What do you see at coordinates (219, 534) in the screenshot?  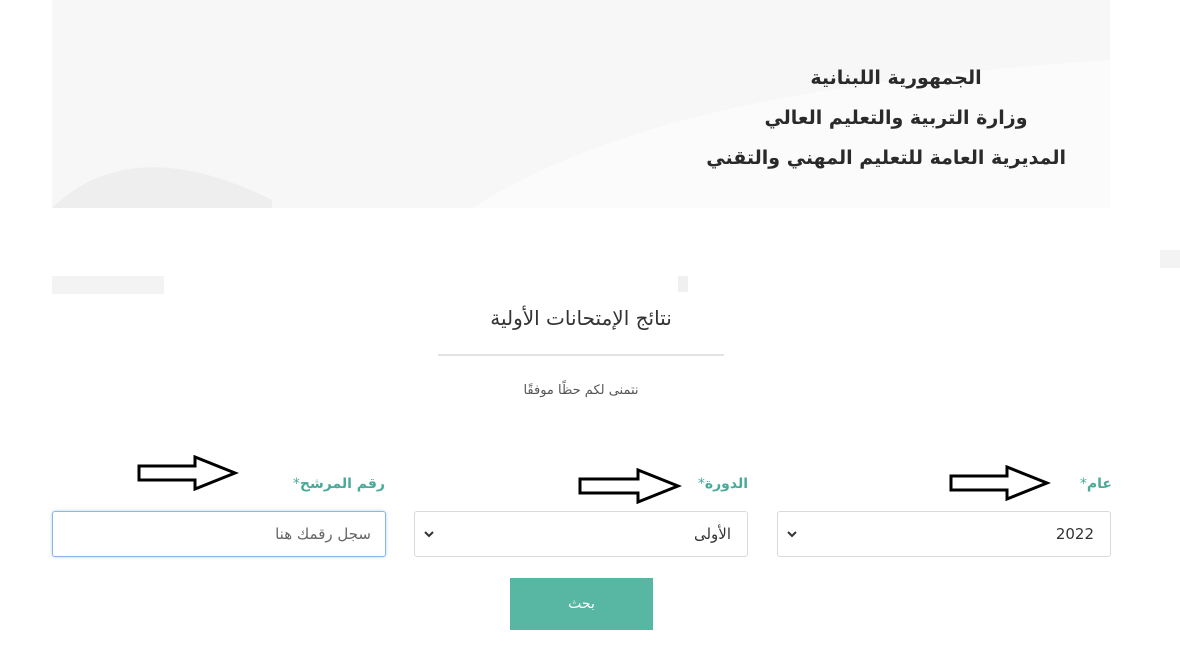 I see `candidate-number-input` at bounding box center [219, 534].